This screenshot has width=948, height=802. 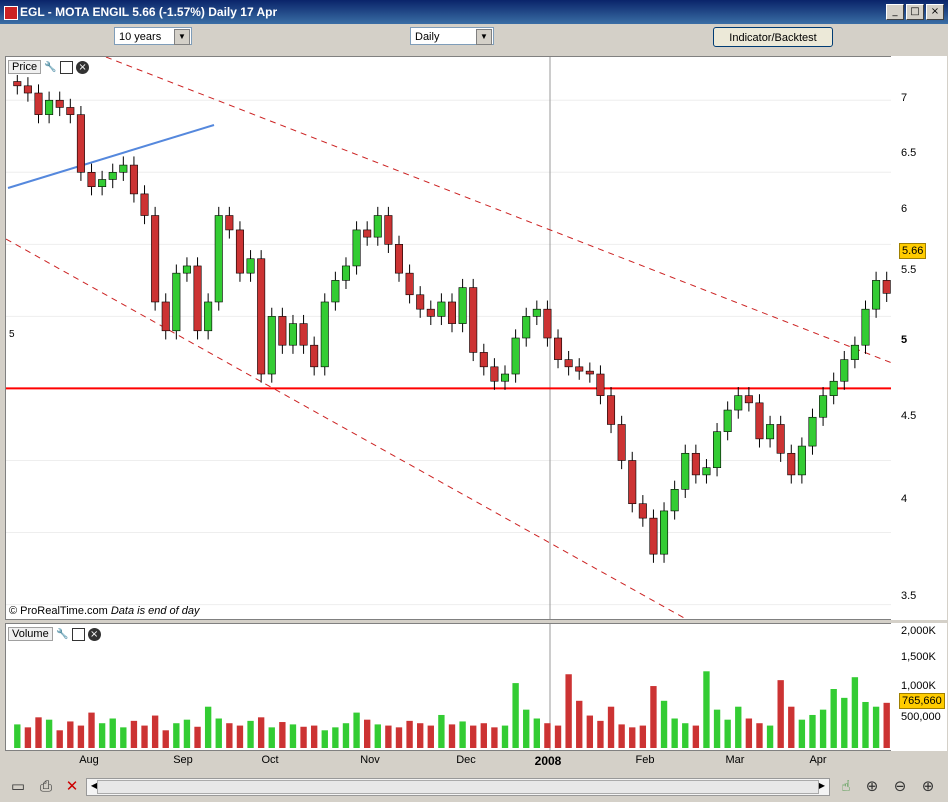 I want to click on close-button: ×, so click(x=935, y=12).